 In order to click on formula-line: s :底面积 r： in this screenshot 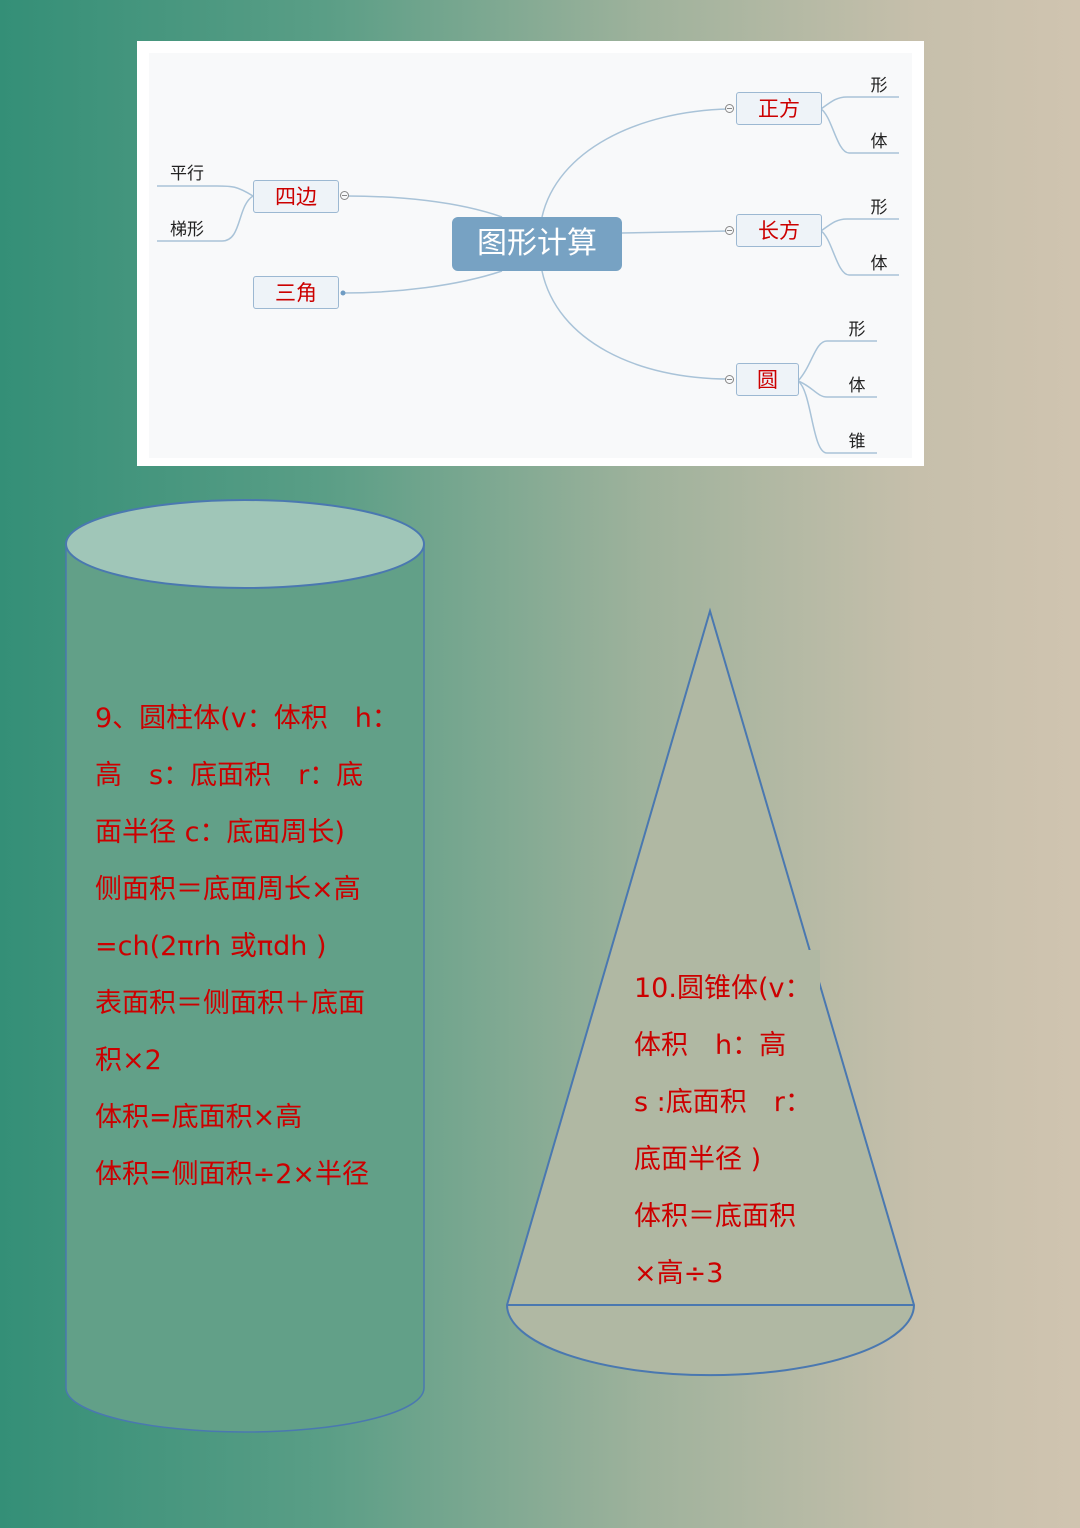, I will do `click(723, 1102)`.